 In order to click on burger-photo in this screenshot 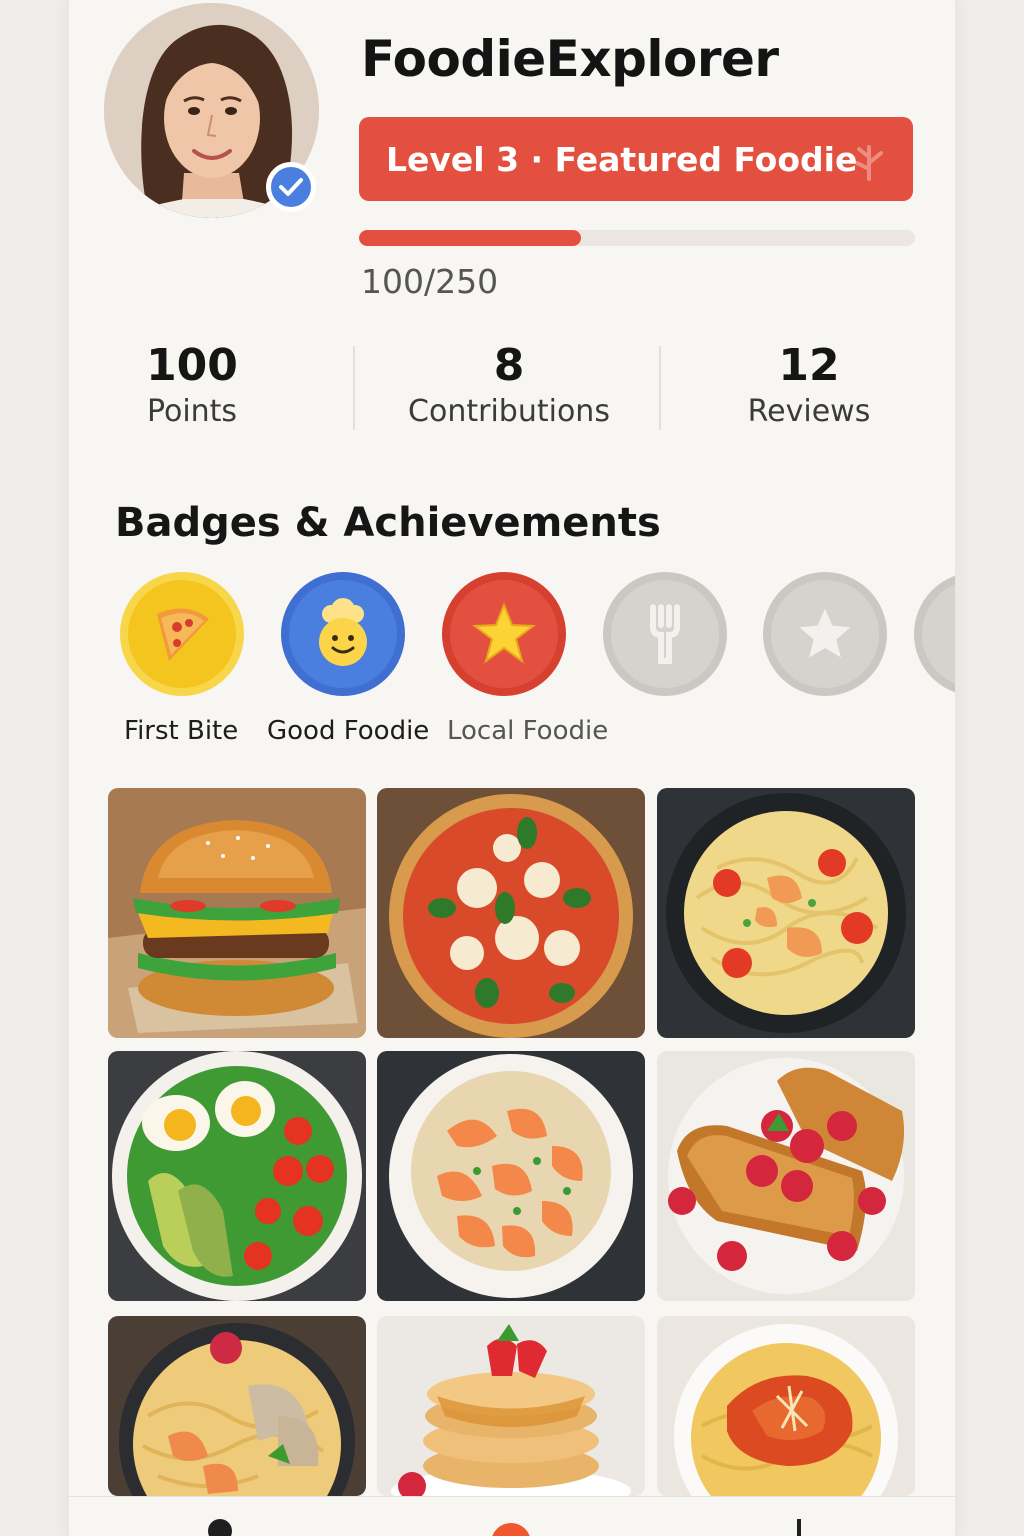, I will do `click(237, 913)`.